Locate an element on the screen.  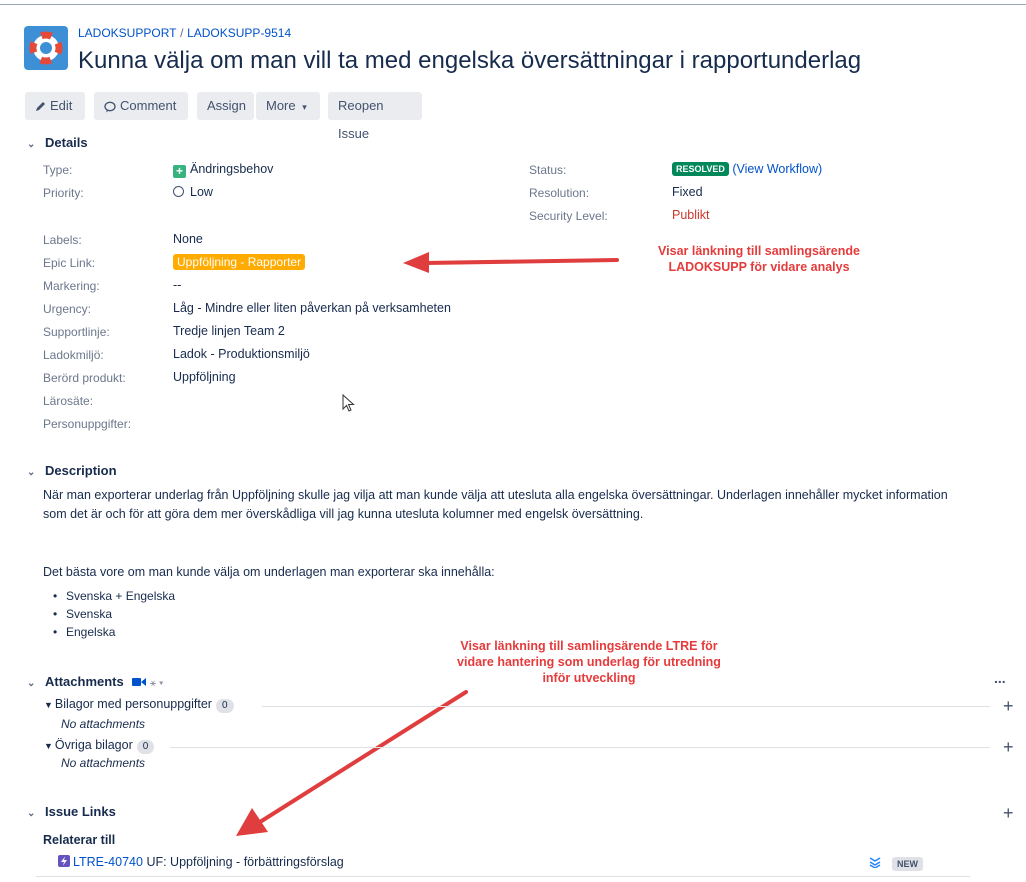
status-badge: NEW is located at coordinates (907, 864).